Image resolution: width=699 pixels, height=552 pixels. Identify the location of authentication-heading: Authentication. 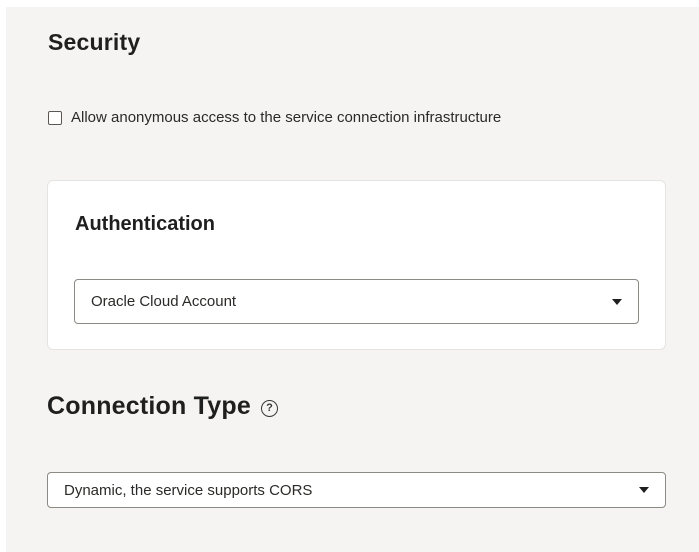
(145, 224).